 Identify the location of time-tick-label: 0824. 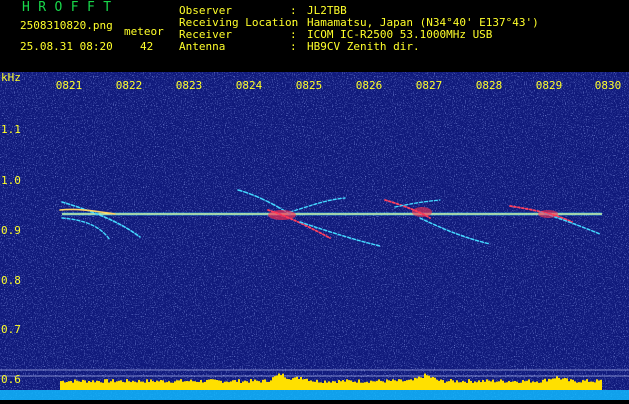
(249, 85).